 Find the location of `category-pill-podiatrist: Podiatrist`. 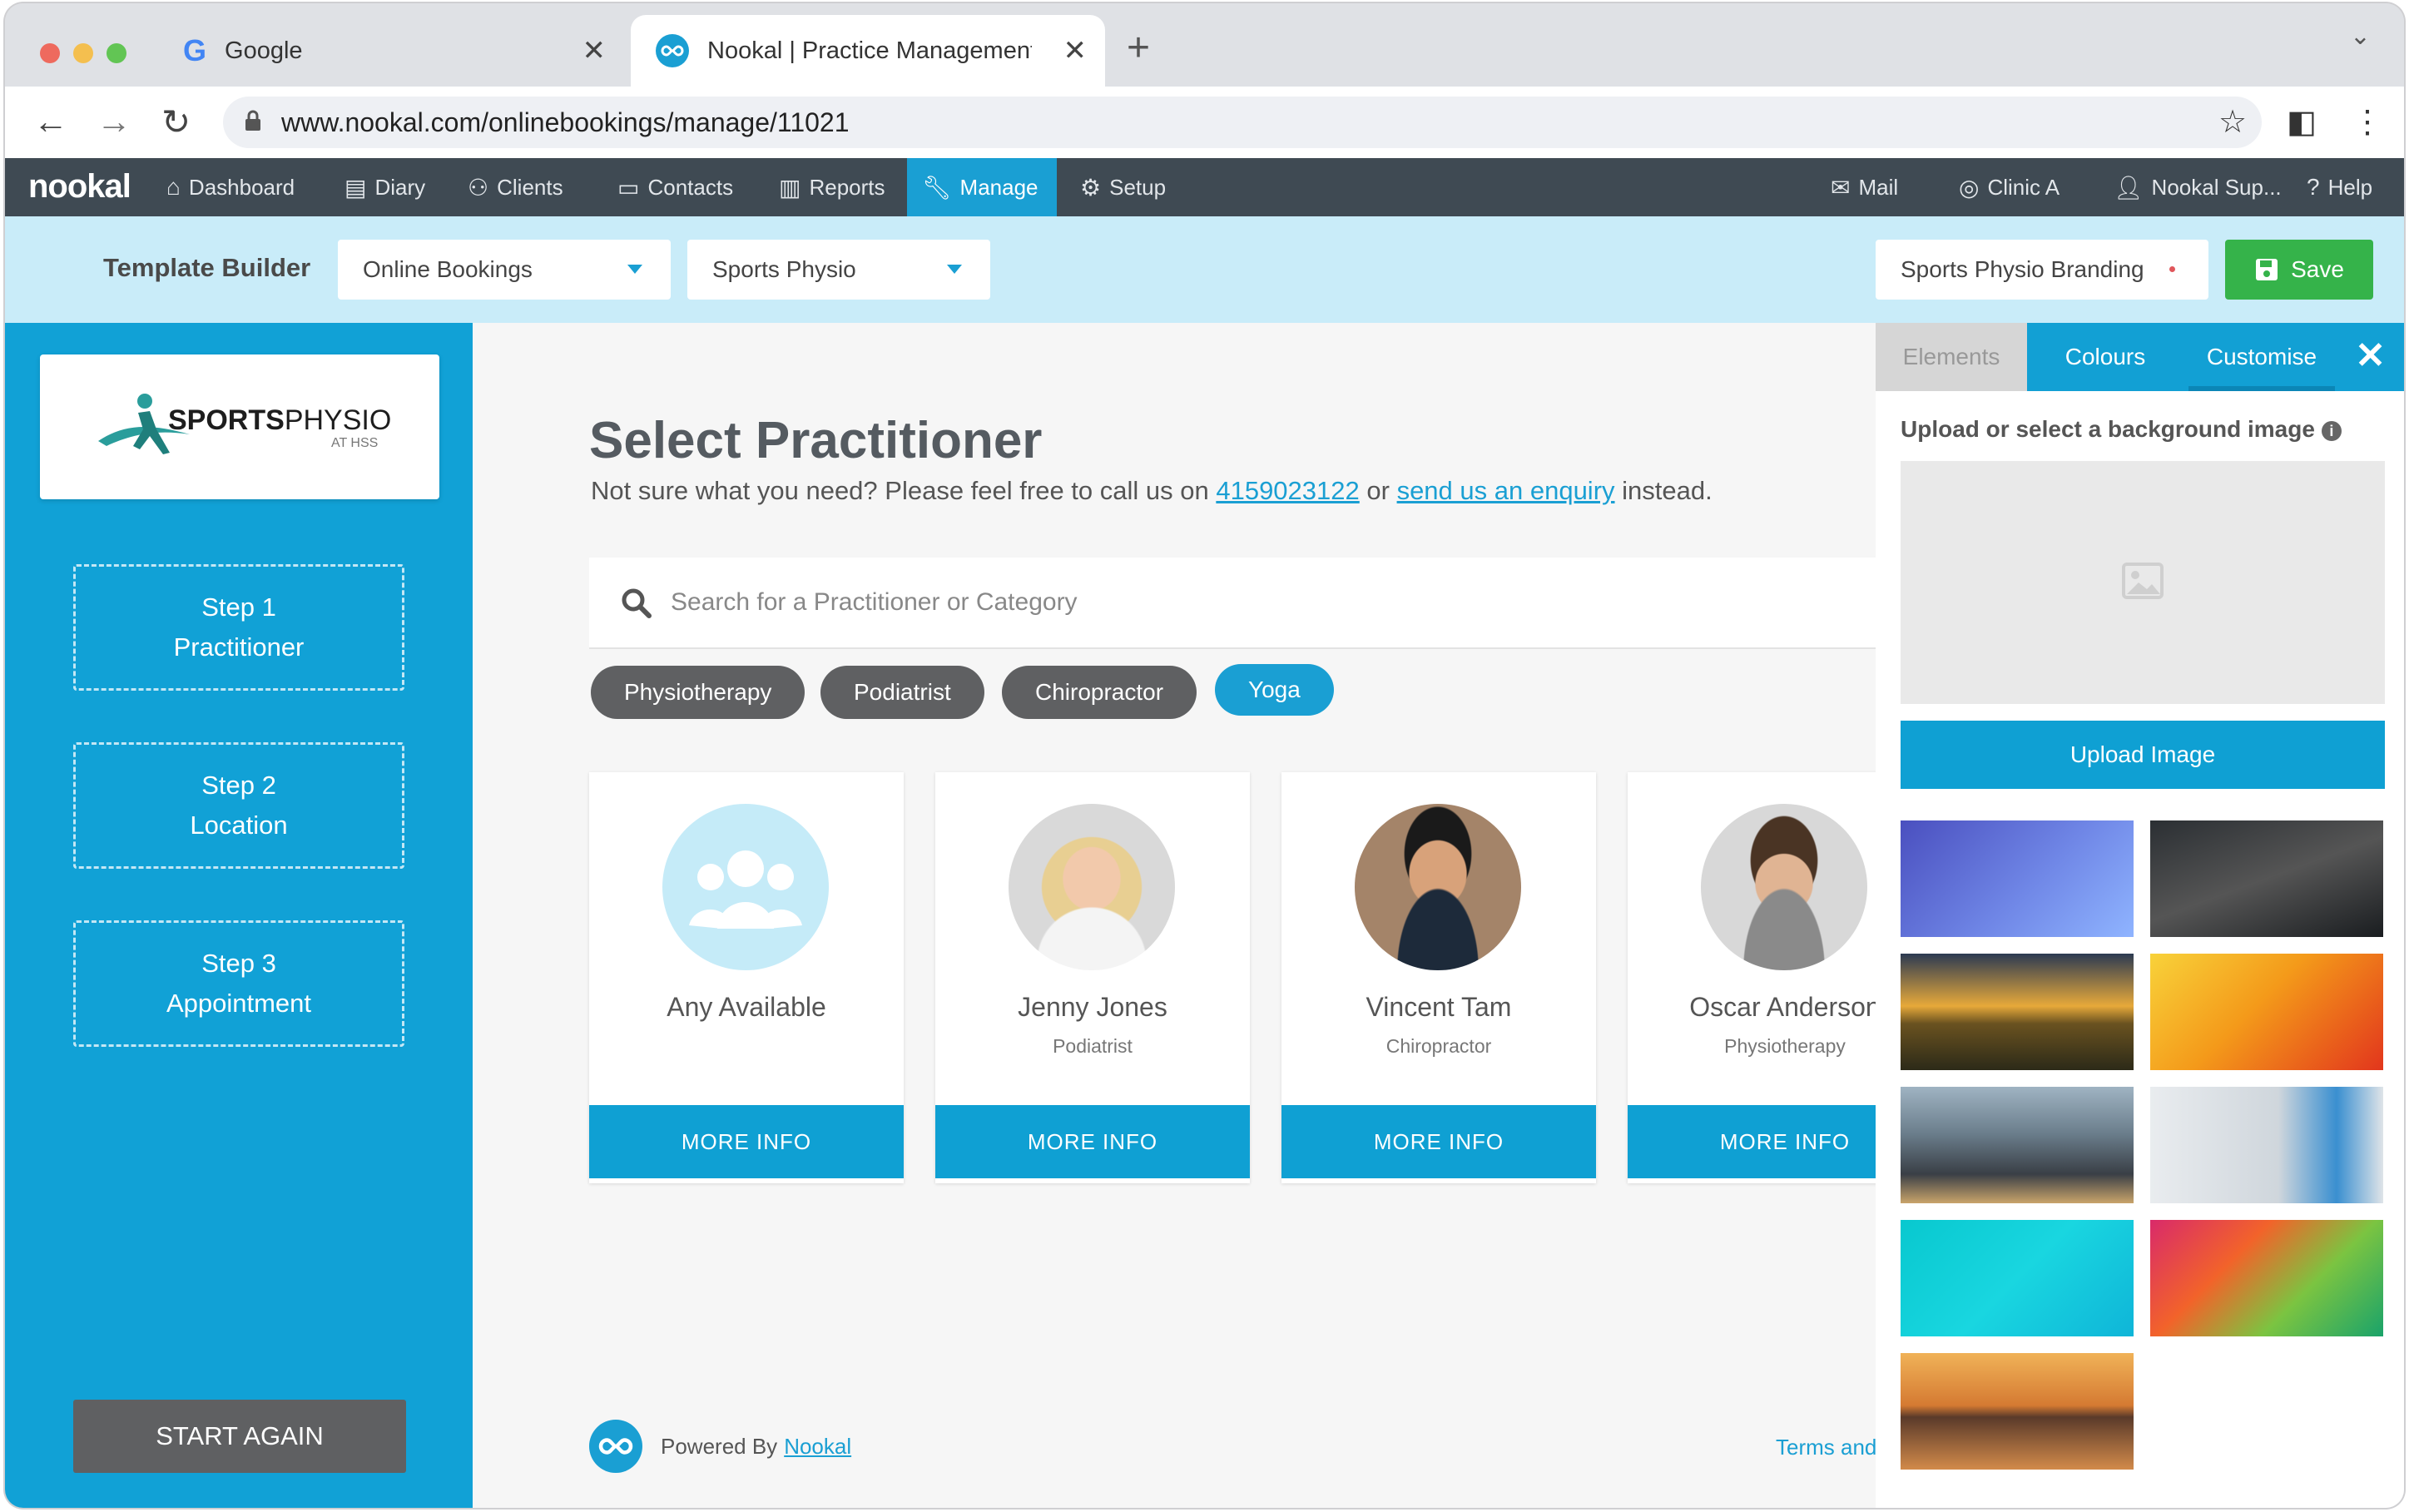

category-pill-podiatrist: Podiatrist is located at coordinates (902, 692).